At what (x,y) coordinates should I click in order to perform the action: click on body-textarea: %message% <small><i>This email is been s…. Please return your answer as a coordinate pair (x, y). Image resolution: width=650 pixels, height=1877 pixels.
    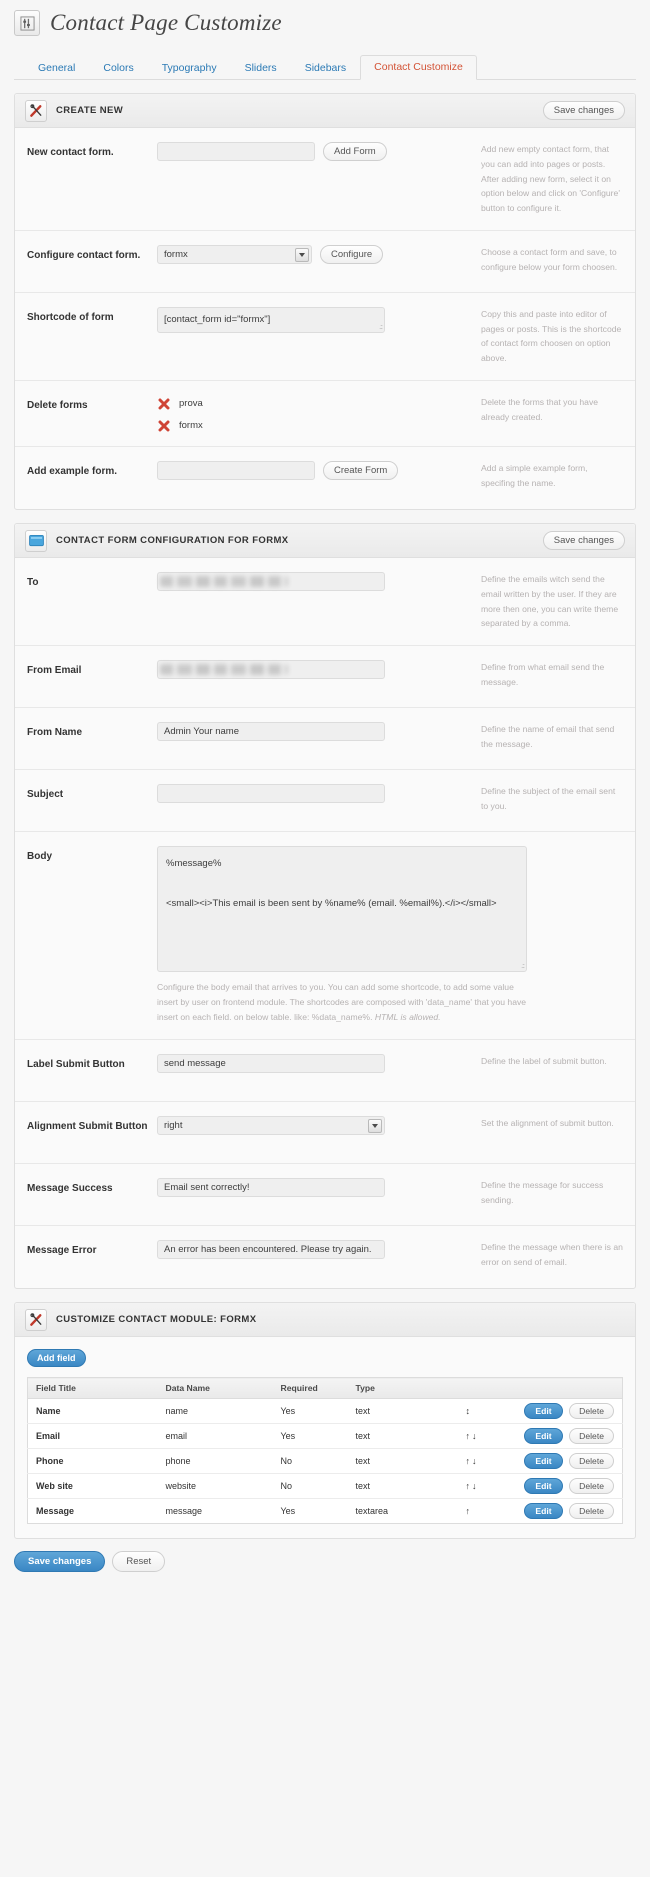
    Looking at the image, I should click on (342, 909).